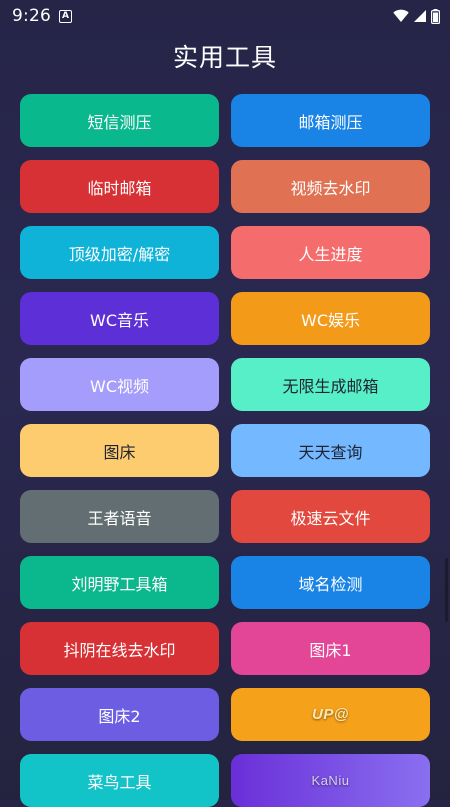 This screenshot has height=807, width=450. I want to click on encrypt-decrypt-button: 顶级加密/解密, so click(119, 252).